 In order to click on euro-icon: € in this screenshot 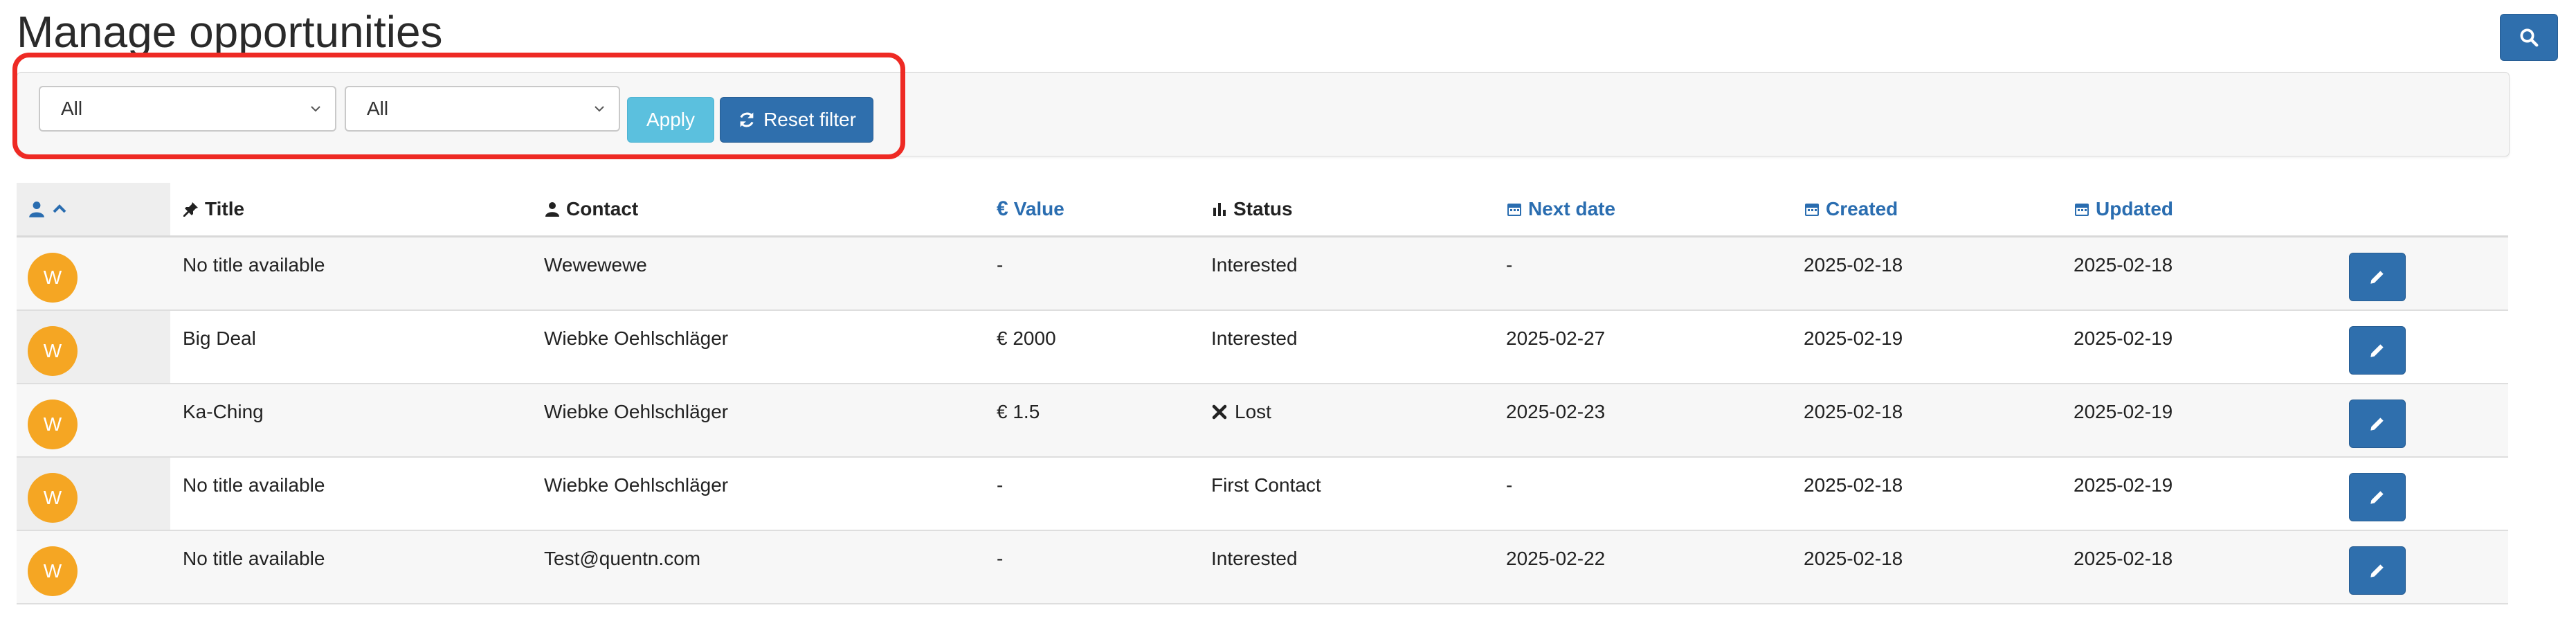, I will do `click(1002, 208)`.